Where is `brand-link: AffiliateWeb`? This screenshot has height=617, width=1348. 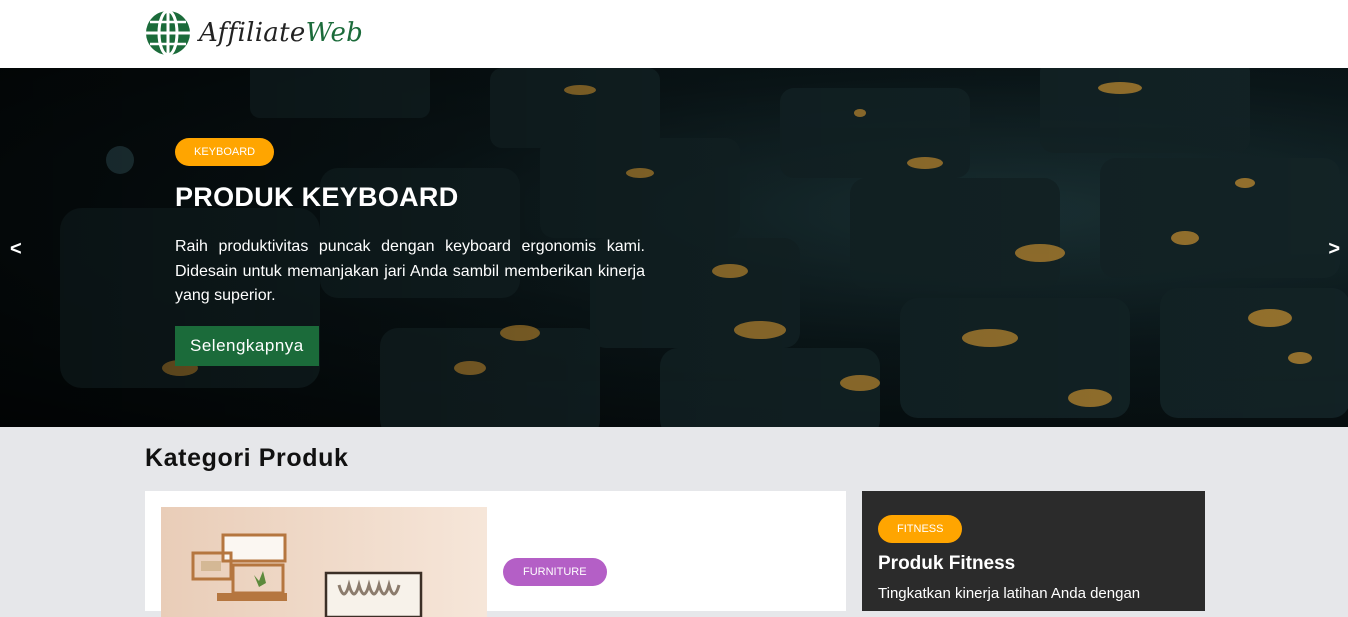
brand-link: AffiliateWeb is located at coordinates (254, 33).